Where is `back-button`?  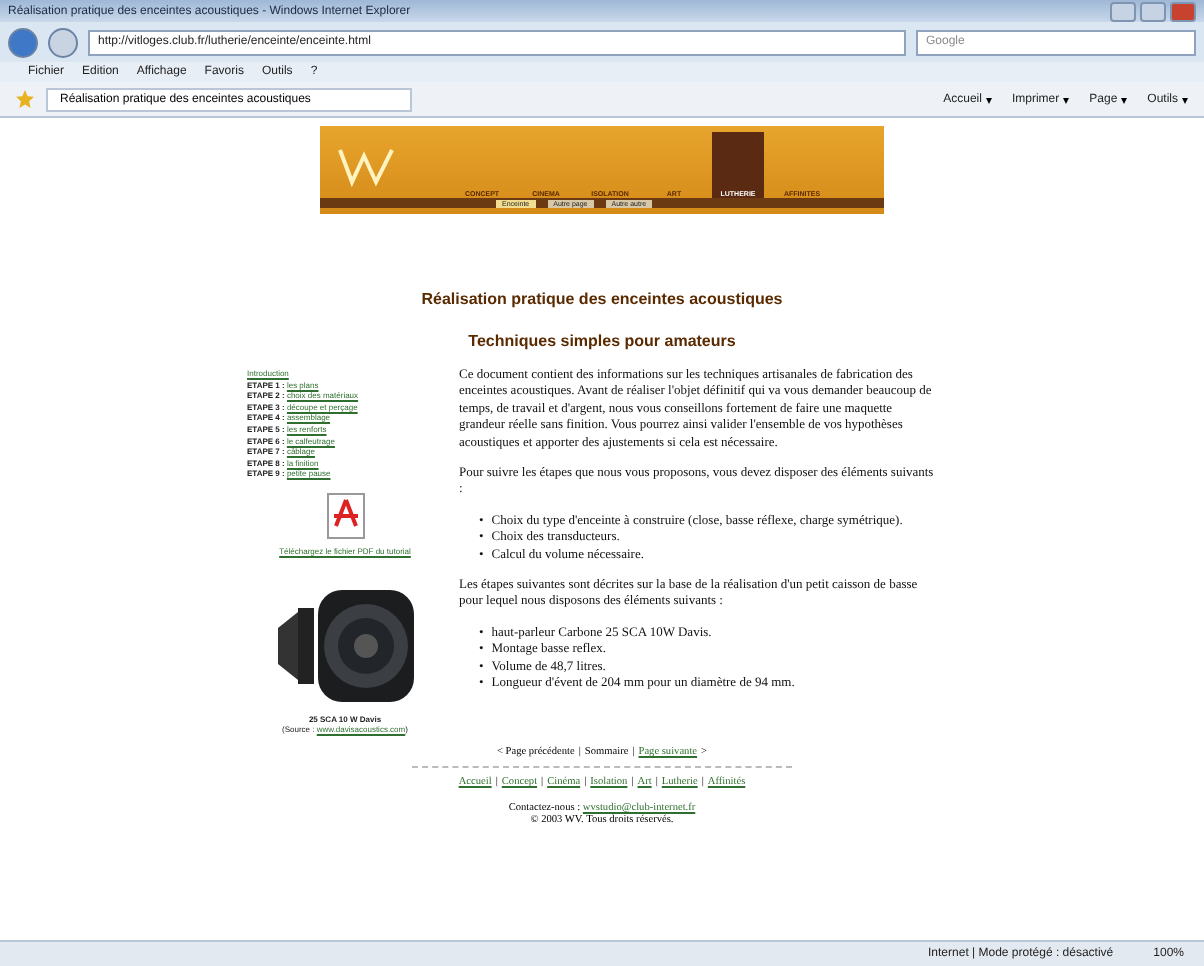 back-button is located at coordinates (23, 42).